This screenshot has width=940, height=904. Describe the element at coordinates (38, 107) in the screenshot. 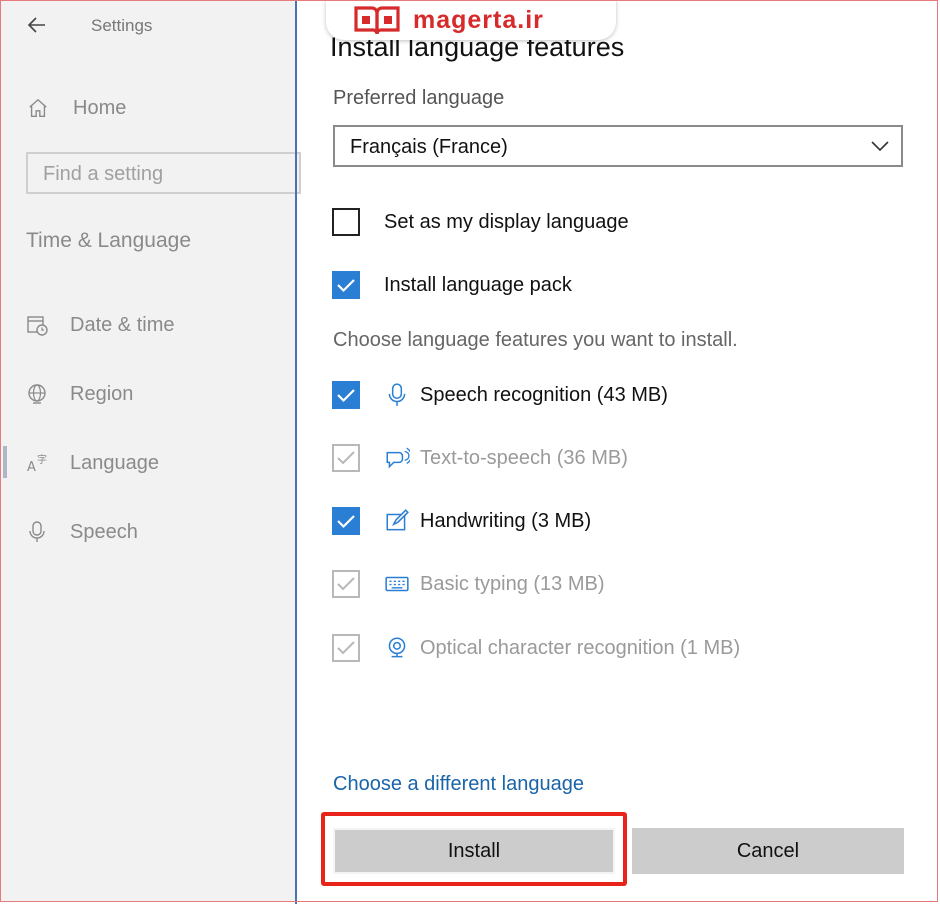

I see `home-icon` at that location.